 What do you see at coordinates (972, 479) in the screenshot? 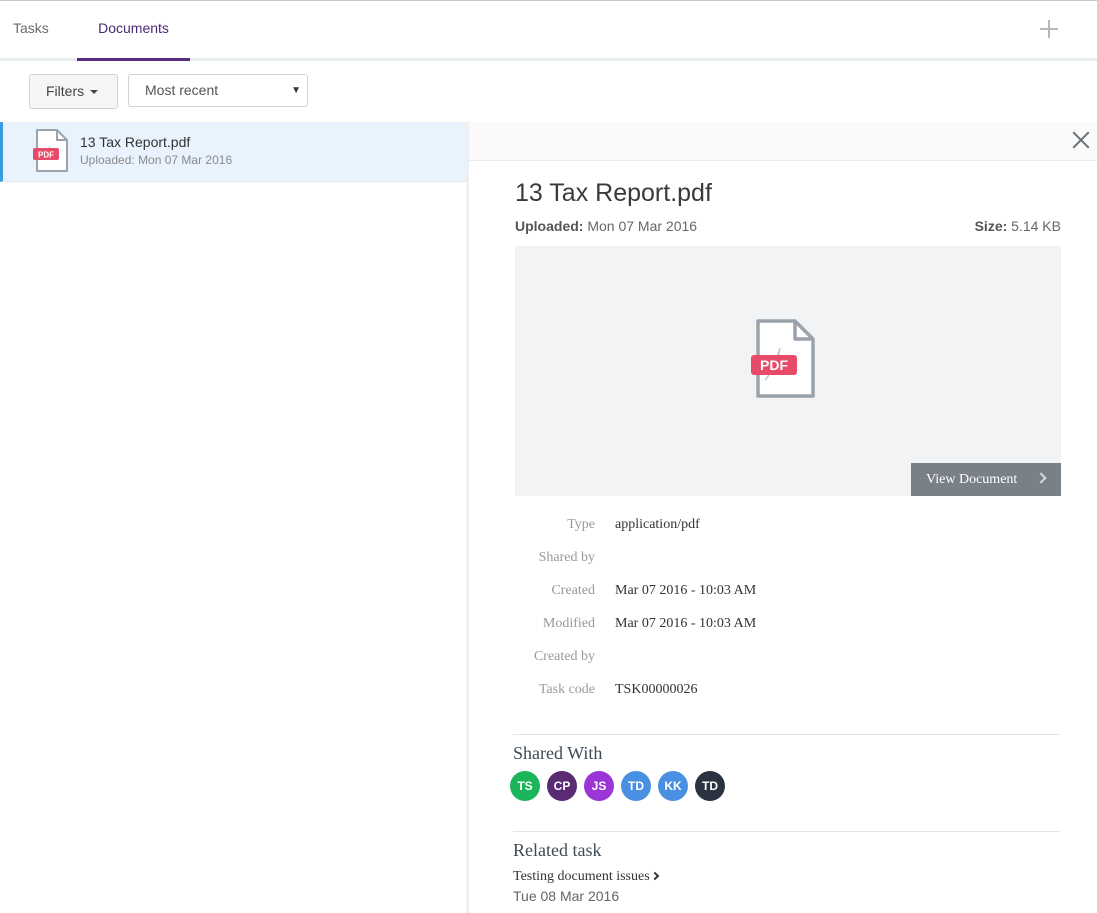
I see `view-document-label: View Document` at bounding box center [972, 479].